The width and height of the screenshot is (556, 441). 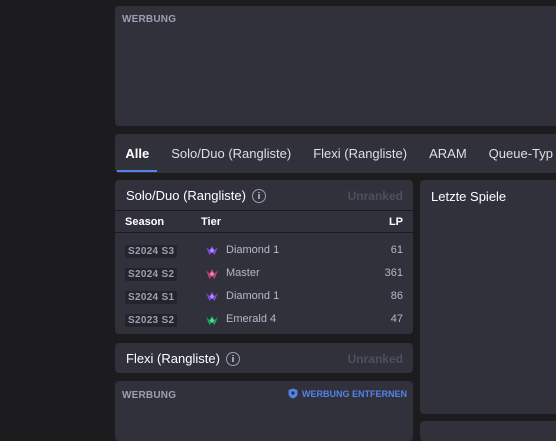 I want to click on tab-queue-type: Queue-Typ, so click(x=521, y=153).